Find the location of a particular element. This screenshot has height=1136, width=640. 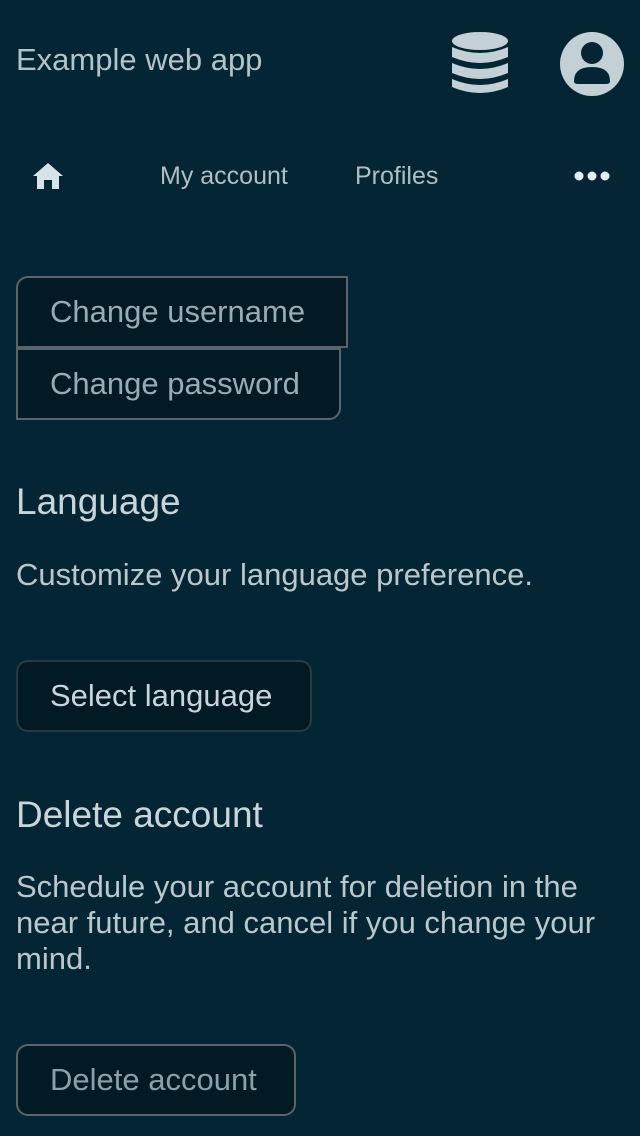

select-language-button: Select language is located at coordinates (164, 696).